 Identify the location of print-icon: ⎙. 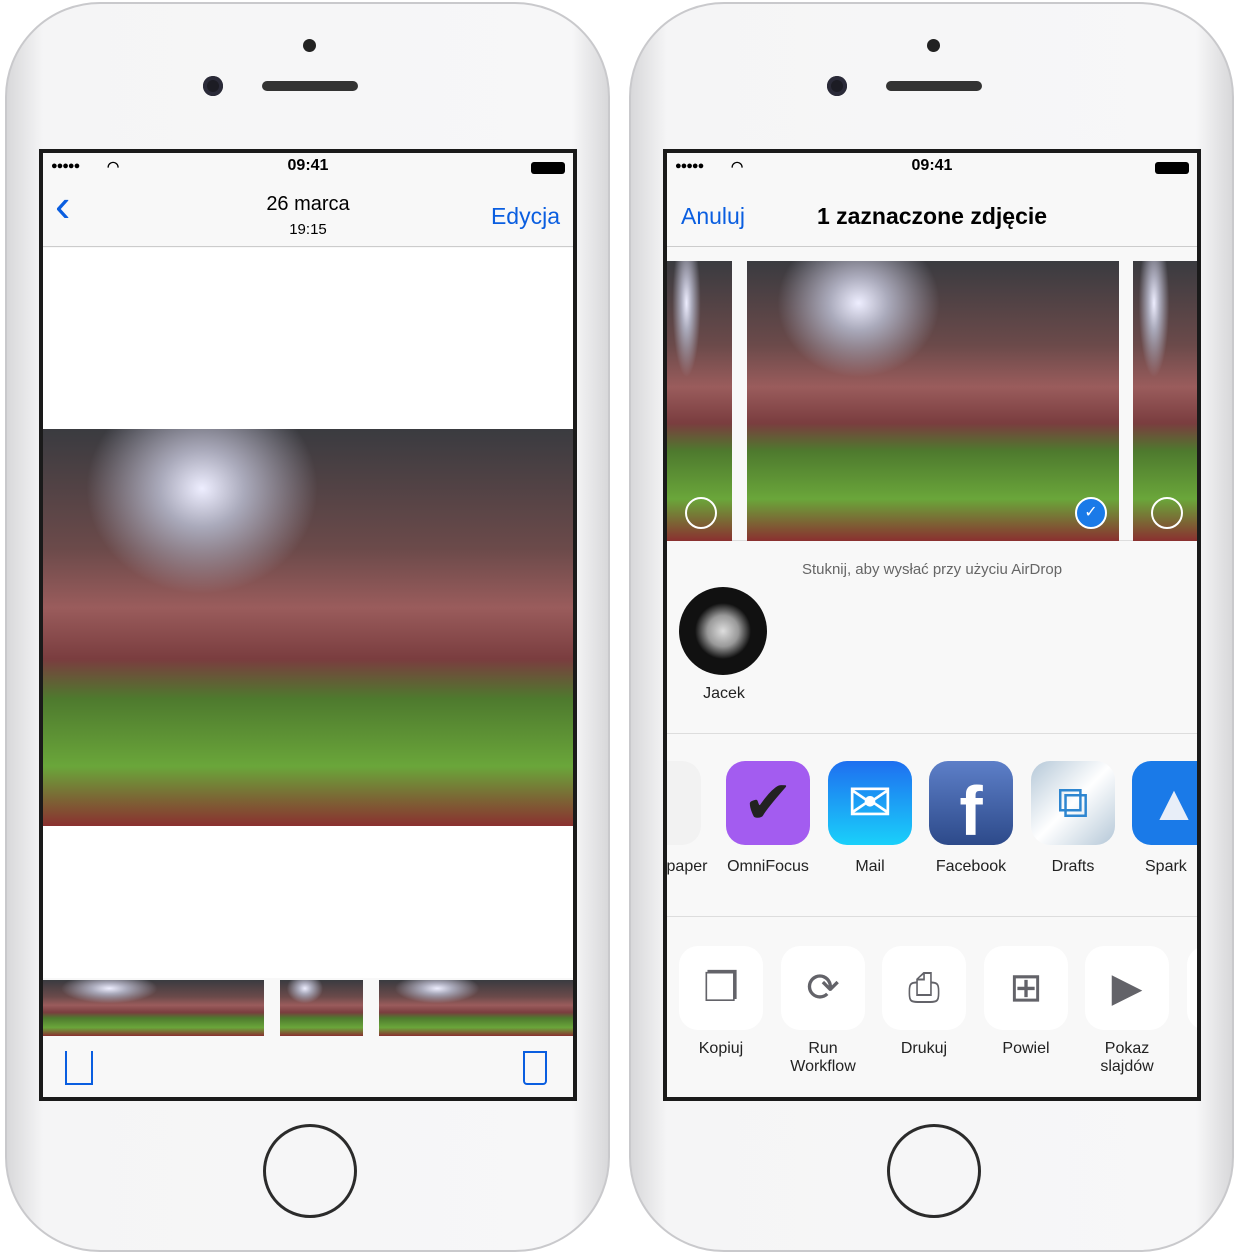
(924, 988).